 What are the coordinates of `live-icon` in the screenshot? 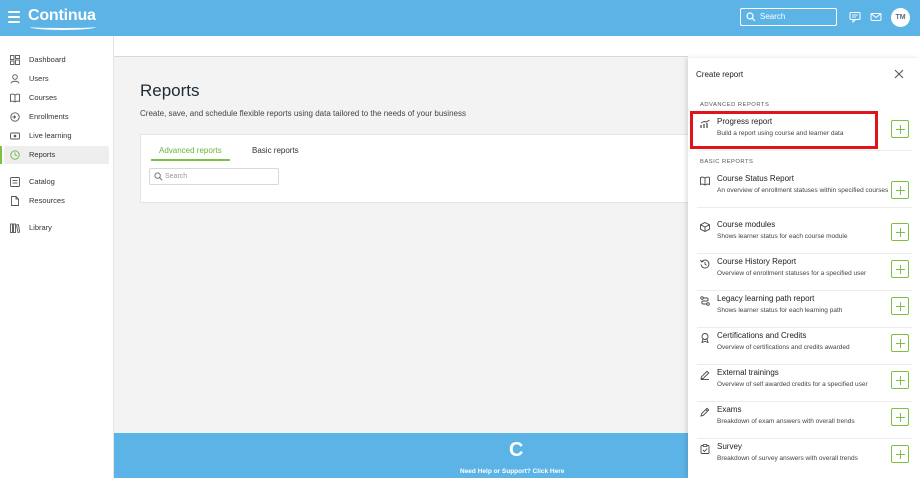 It's located at (15, 136).